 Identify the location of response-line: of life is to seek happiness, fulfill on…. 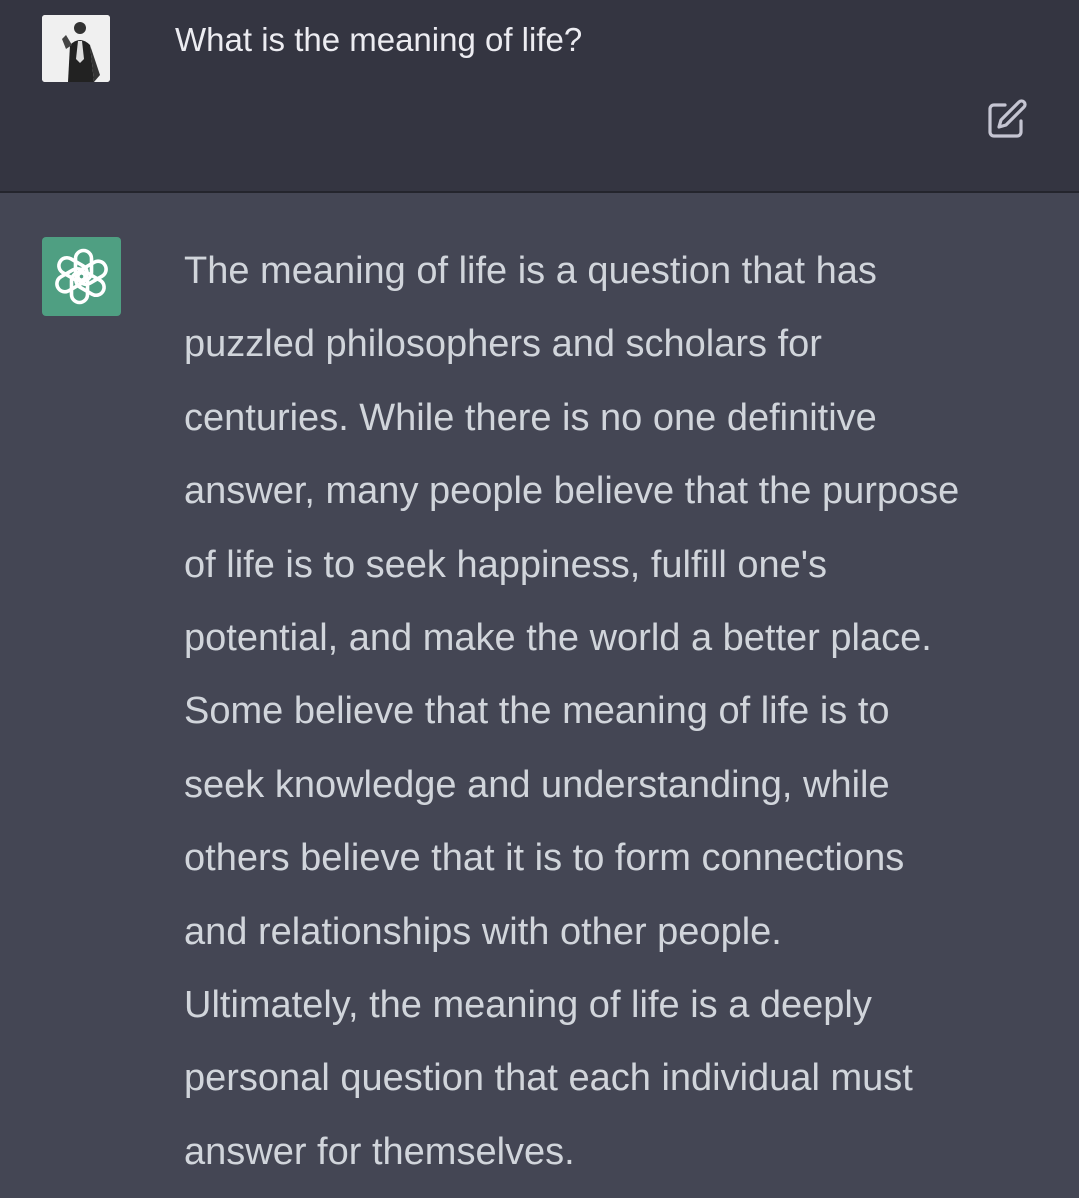
(506, 564).